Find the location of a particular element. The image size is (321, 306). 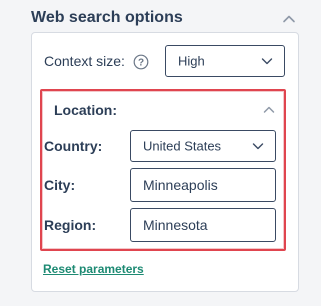

region-label: Region: is located at coordinates (70, 225).